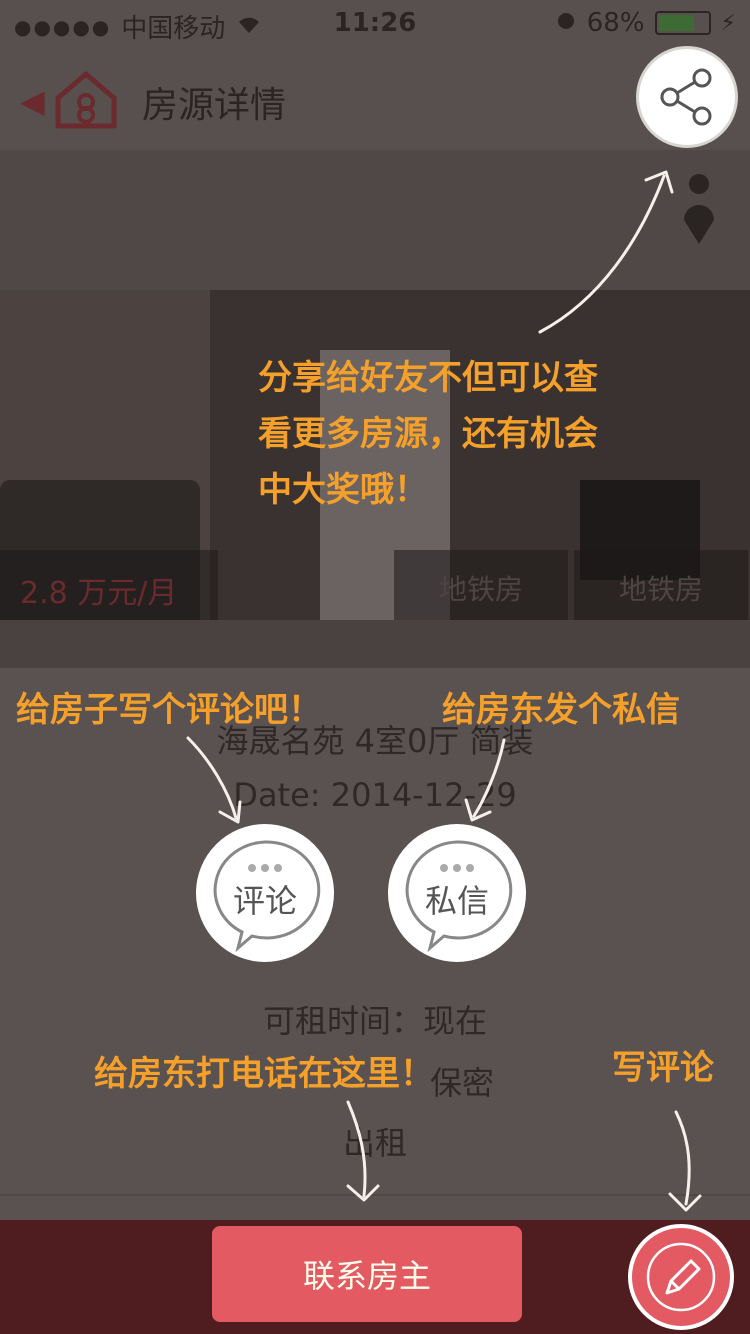  Describe the element at coordinates (374, 1143) in the screenshot. I see `rent-type: 出租` at that location.